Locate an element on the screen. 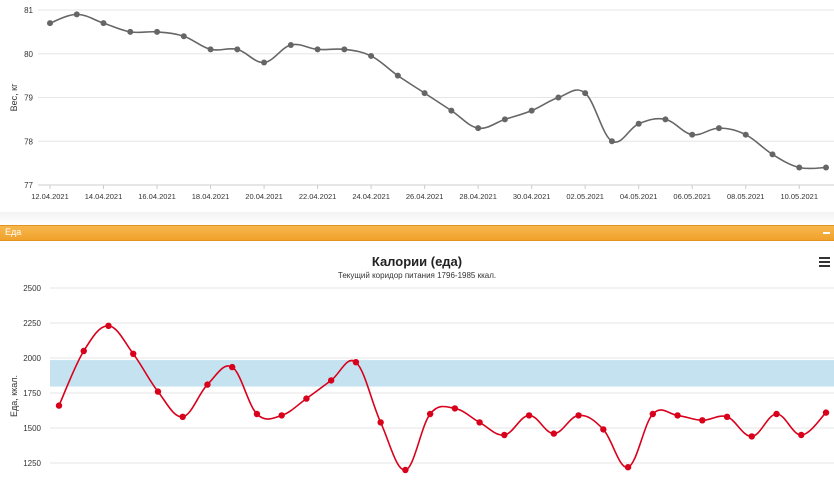 This screenshot has width=834, height=491. x-tick-label: 06.05.2021 is located at coordinates (692, 196).